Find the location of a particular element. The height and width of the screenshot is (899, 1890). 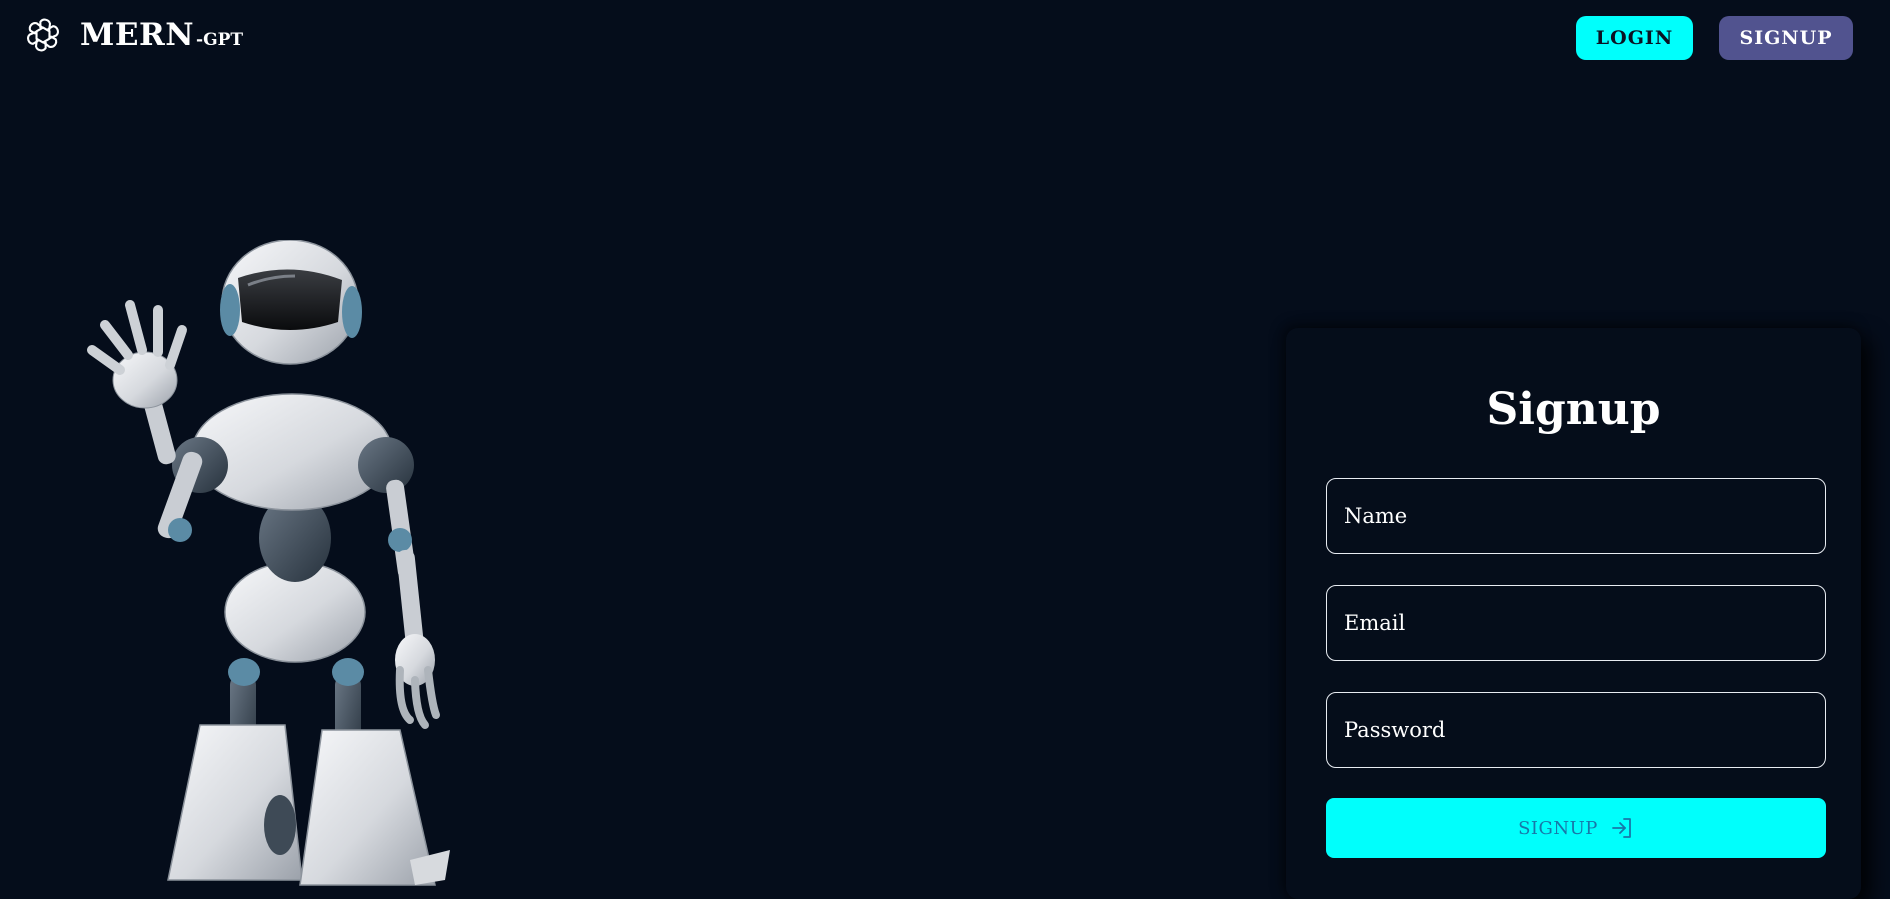

signup-submit-button: SIGNUP is located at coordinates (1576, 828).